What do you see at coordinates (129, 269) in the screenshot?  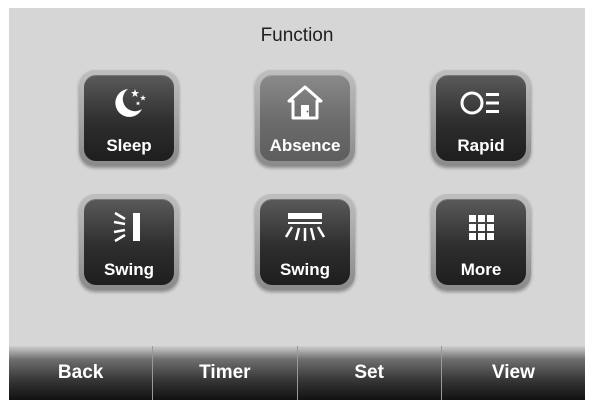 I see `vertical-swing-label: Swing` at bounding box center [129, 269].